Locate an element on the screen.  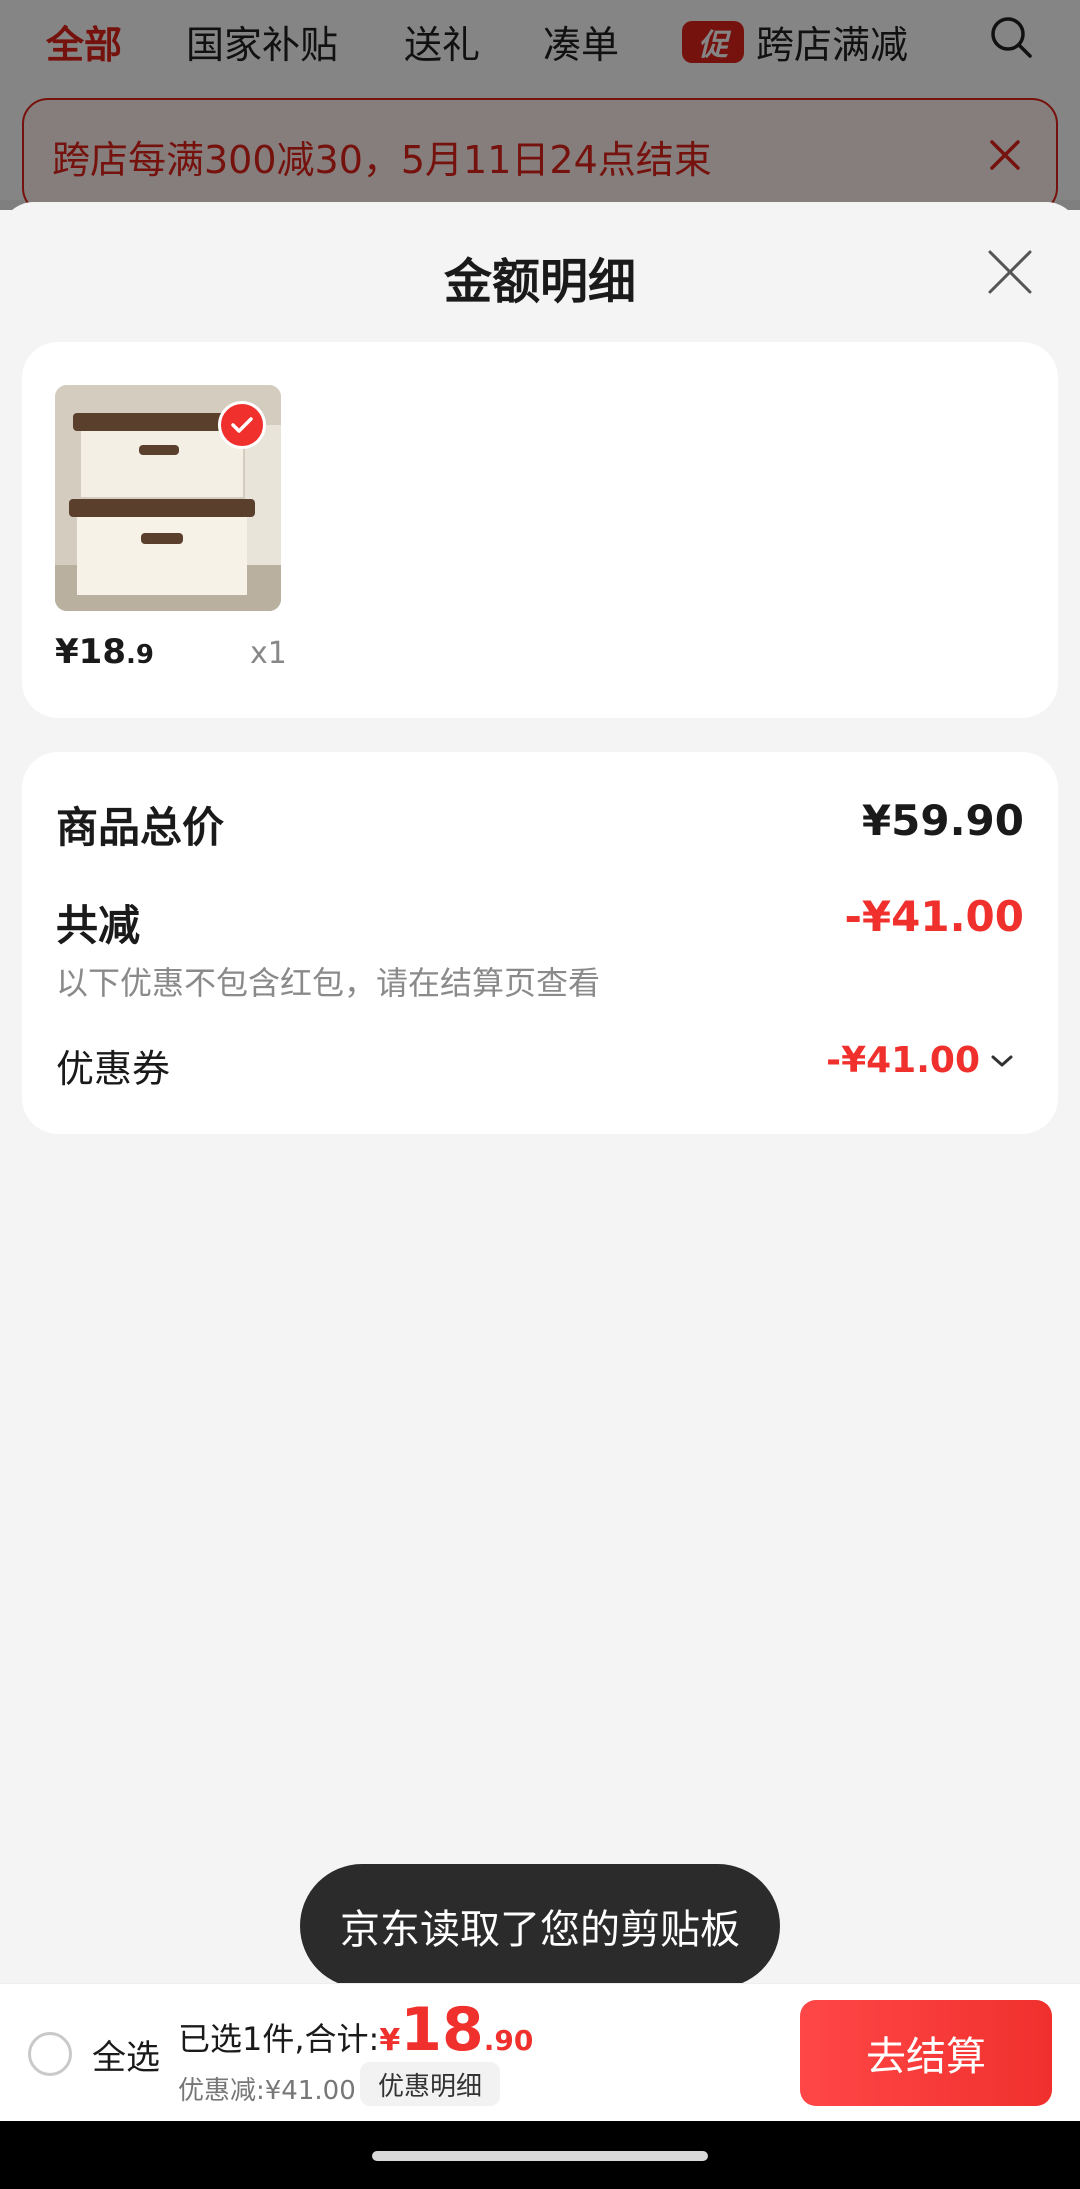
discount-label: 共减 is located at coordinates (98, 925).